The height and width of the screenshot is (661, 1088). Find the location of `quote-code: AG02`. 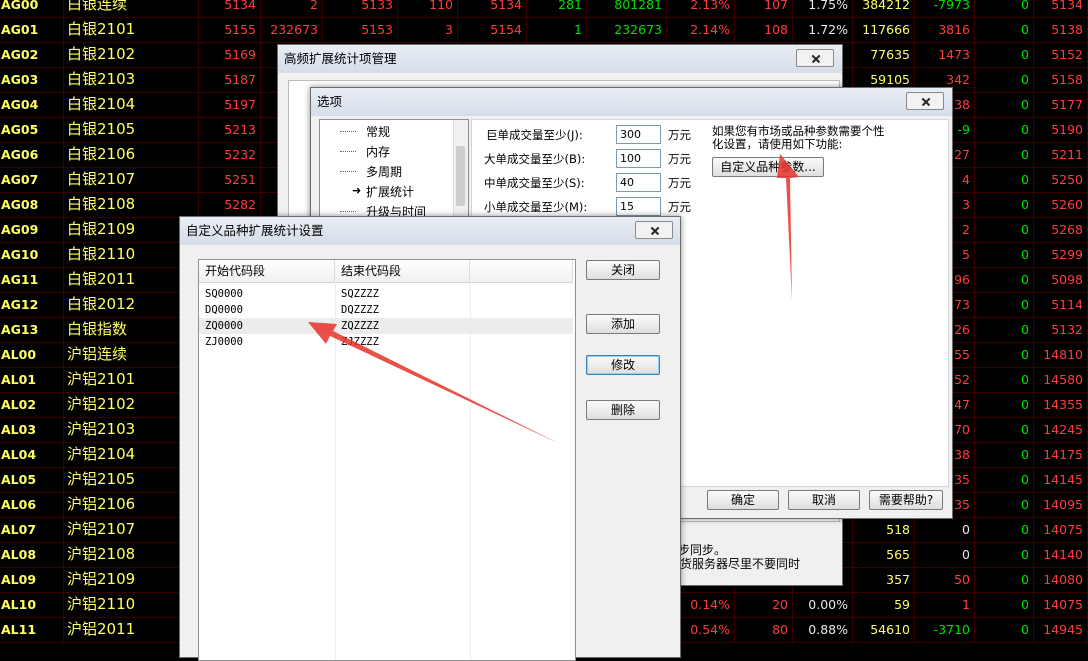

quote-code: AG02 is located at coordinates (32, 54).